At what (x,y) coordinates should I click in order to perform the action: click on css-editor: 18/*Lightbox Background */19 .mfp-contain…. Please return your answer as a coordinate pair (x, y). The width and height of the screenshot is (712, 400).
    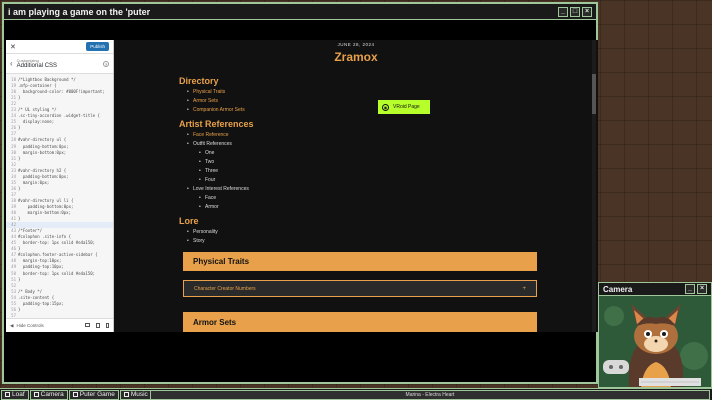
    Looking at the image, I should click on (59, 199).